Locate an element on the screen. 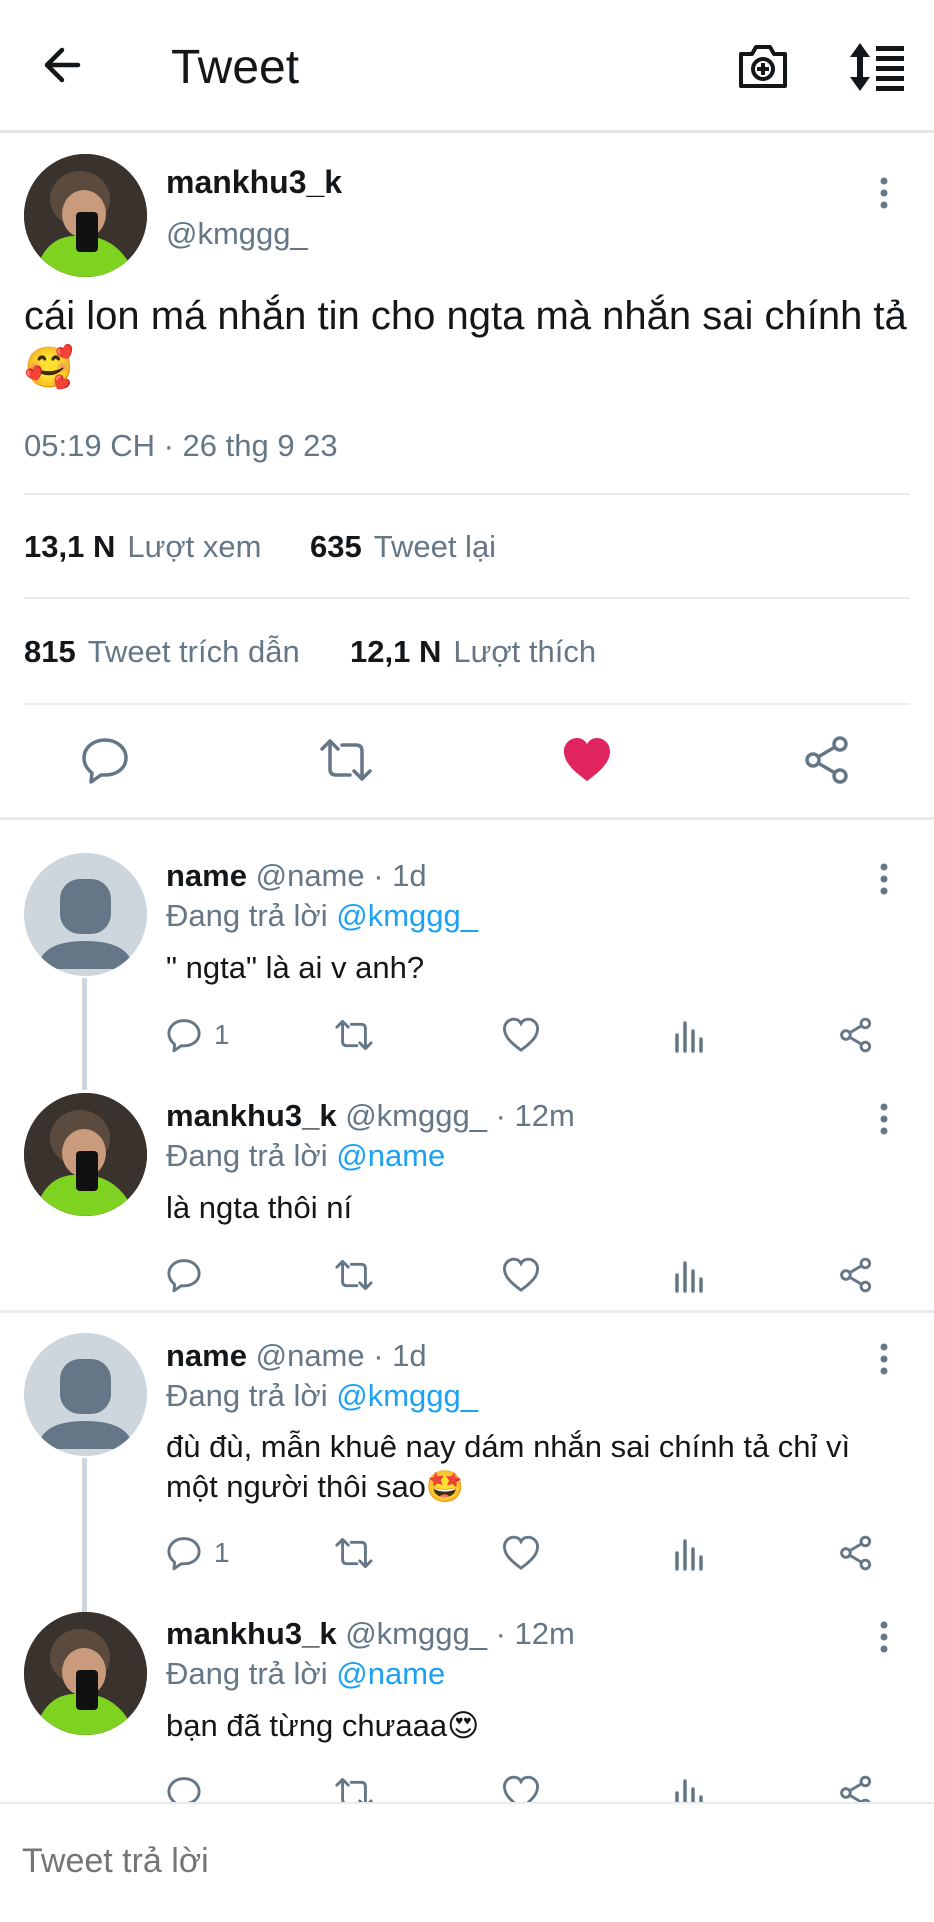 The image size is (934, 1922). compose-bar is located at coordinates (467, 1862).